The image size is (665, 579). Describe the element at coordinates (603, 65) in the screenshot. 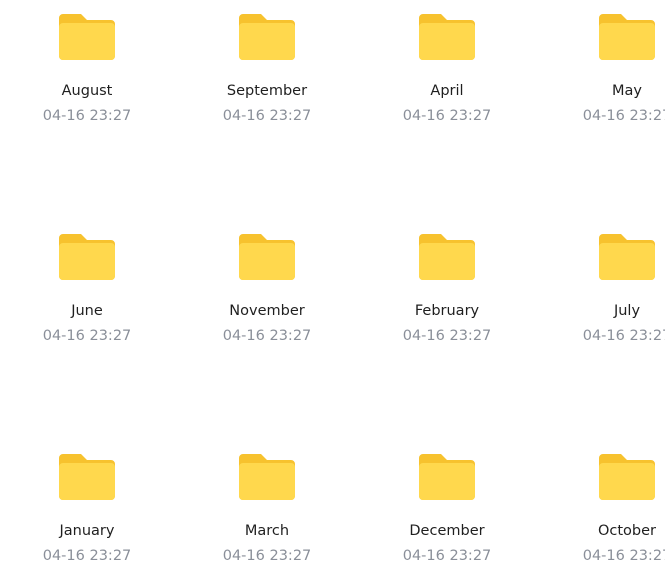

I see `folder-item-may: May 04-16 23:27` at that location.